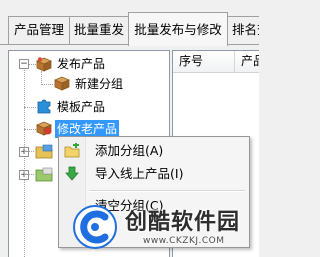  I want to click on tree-item-label: 模板产品, so click(81, 107).